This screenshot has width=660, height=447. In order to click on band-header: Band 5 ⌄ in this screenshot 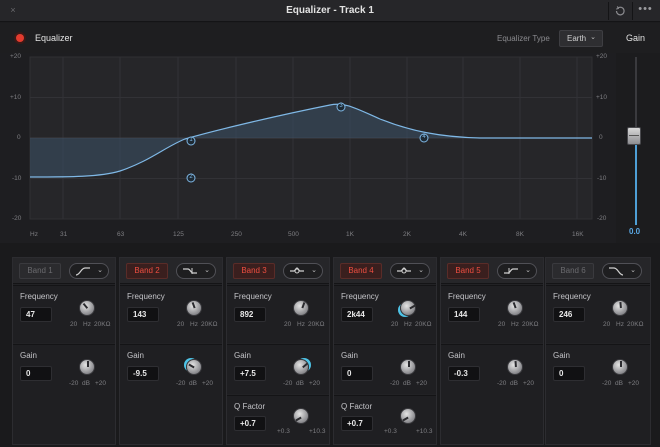, I will do `click(492, 271)`.